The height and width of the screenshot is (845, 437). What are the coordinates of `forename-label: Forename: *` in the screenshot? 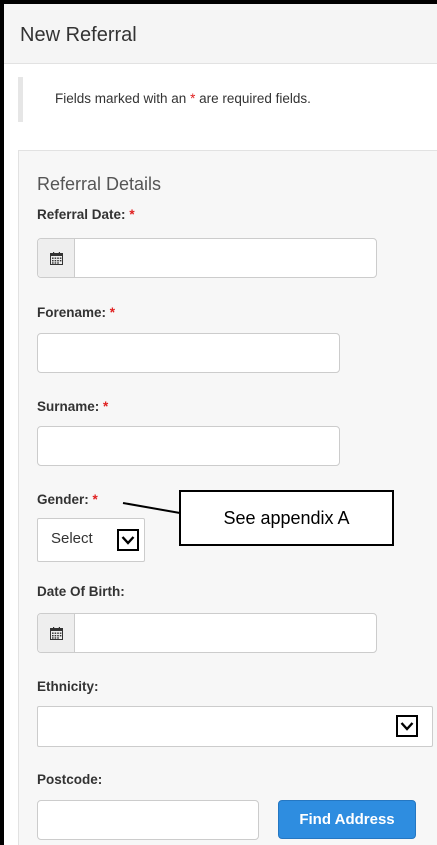 It's located at (76, 312).